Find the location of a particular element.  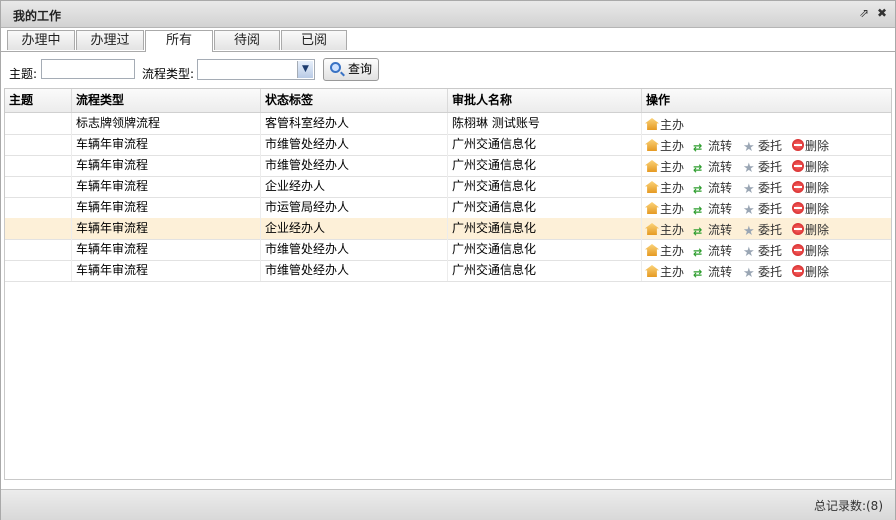

tab-in-progress: 办理中 is located at coordinates (41, 40).